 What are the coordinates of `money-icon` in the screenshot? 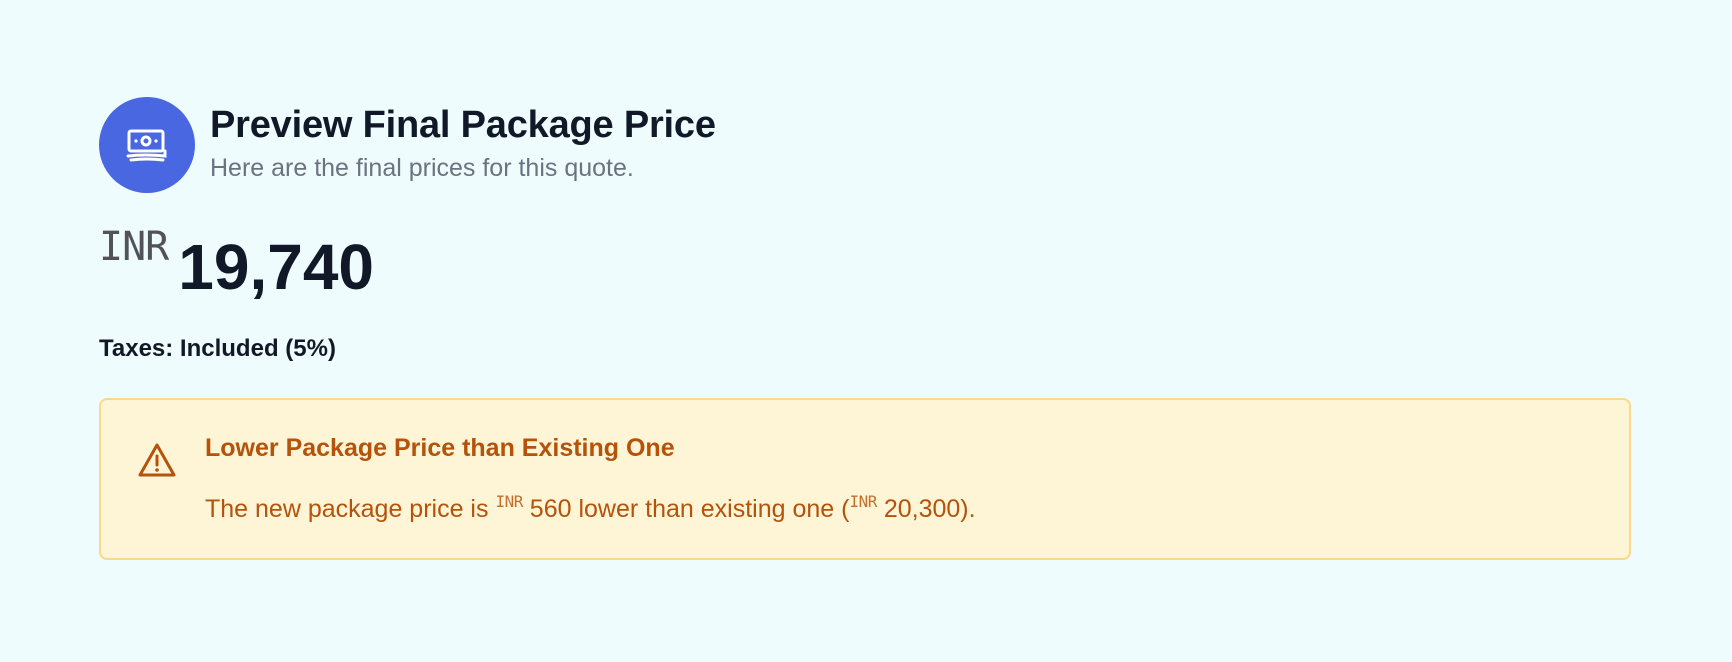 It's located at (146, 145).